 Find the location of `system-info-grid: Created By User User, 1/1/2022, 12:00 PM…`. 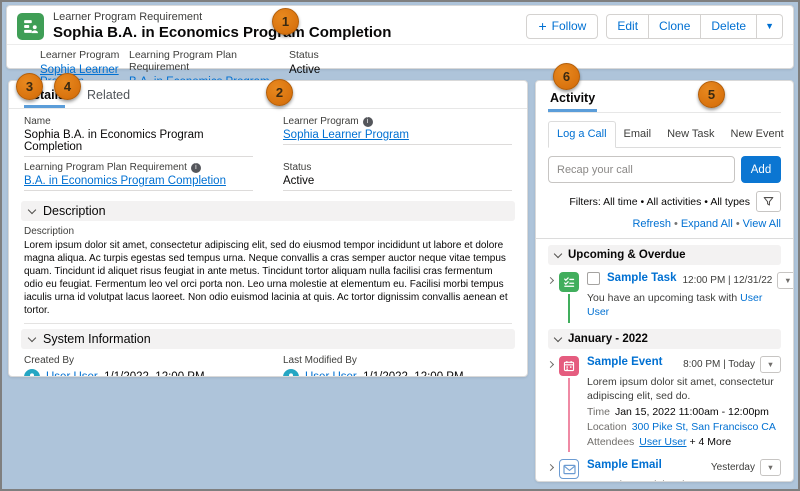

system-info-grid: Created By User User, 1/1/2022, 12:00 PM… is located at coordinates (268, 364).